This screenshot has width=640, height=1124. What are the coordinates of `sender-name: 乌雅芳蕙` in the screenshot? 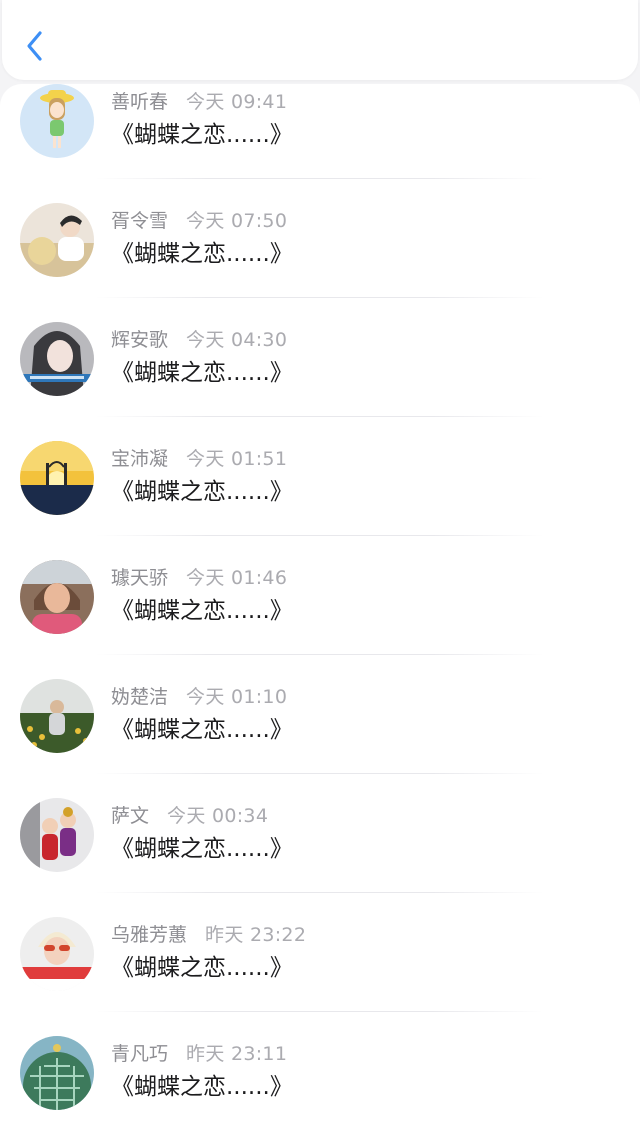 It's located at (149, 935).